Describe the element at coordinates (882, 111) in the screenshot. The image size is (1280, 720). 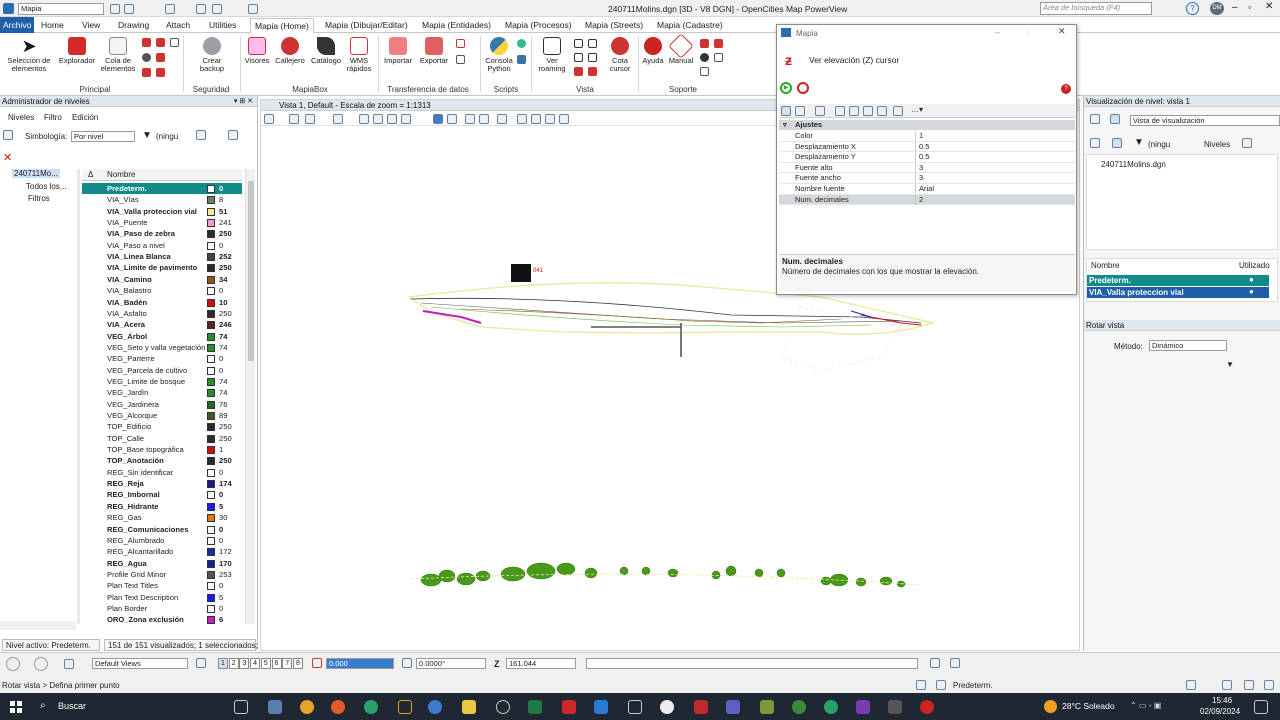
I see `font-icon` at that location.